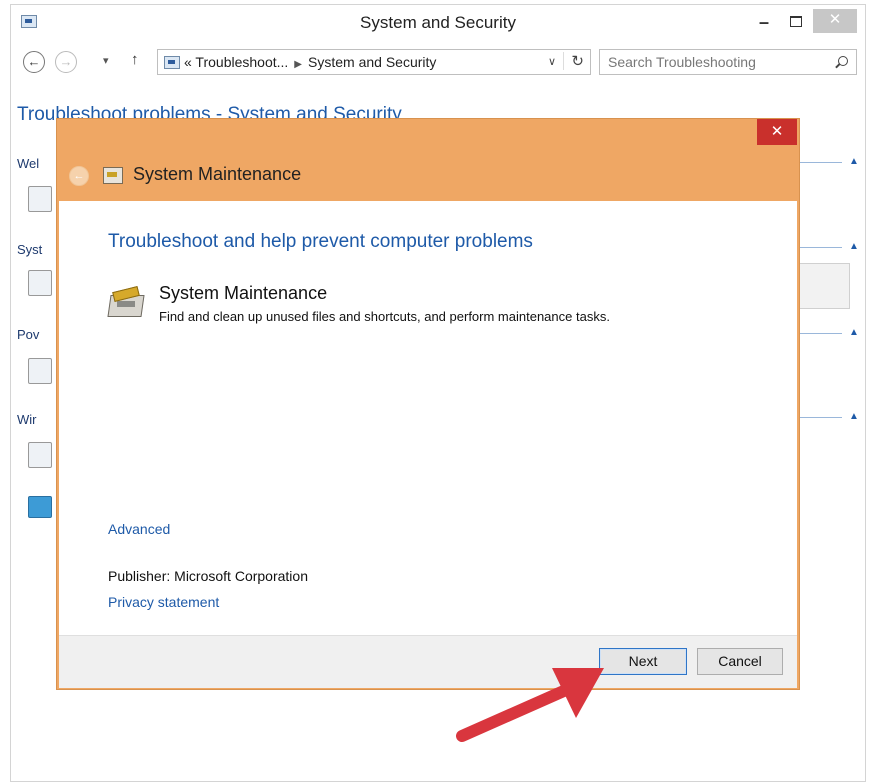  I want to click on breadcrumb-system-security: System and Security, so click(372, 62).